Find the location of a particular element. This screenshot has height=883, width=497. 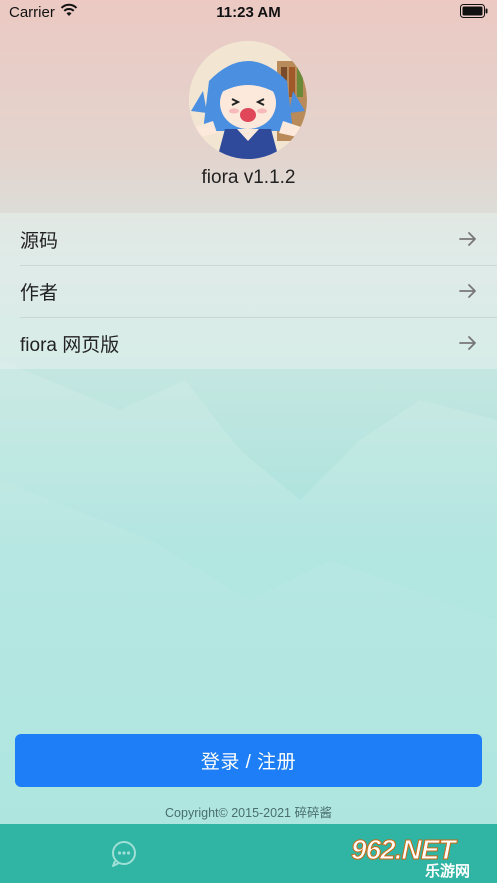

menu-item-label: 源码 is located at coordinates (39, 241).